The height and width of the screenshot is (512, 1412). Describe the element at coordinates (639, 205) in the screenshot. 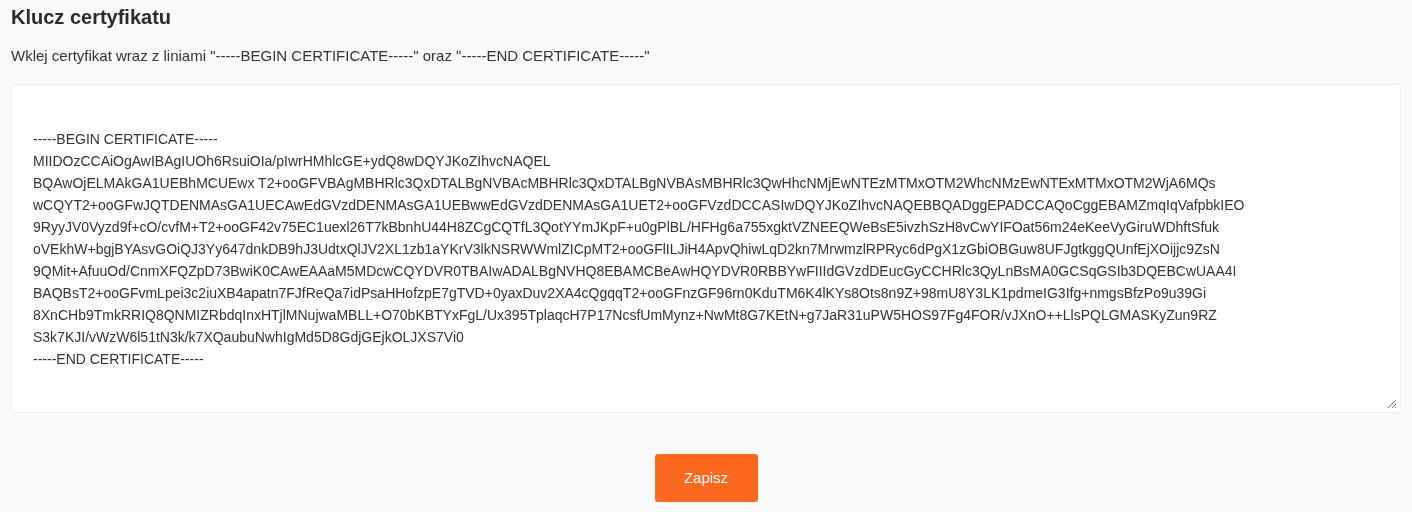

I see `certificate-text-line: wCQYT2+ooGFwJQTDENMAsGA1UECAwEdGVzdDENMAsGA1UEBwwEdGVzdDENMAsGA1UET2+ooGFVzdDCCASIwDQYJKoZIhvcNAQEBBQADggEPADCCAQoCggEBAMZmqIqVafpbkIEO` at that location.